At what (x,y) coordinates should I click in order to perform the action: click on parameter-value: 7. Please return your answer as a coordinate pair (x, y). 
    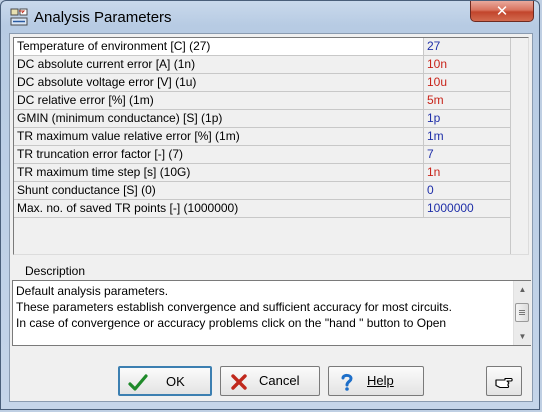
    Looking at the image, I should click on (467, 154).